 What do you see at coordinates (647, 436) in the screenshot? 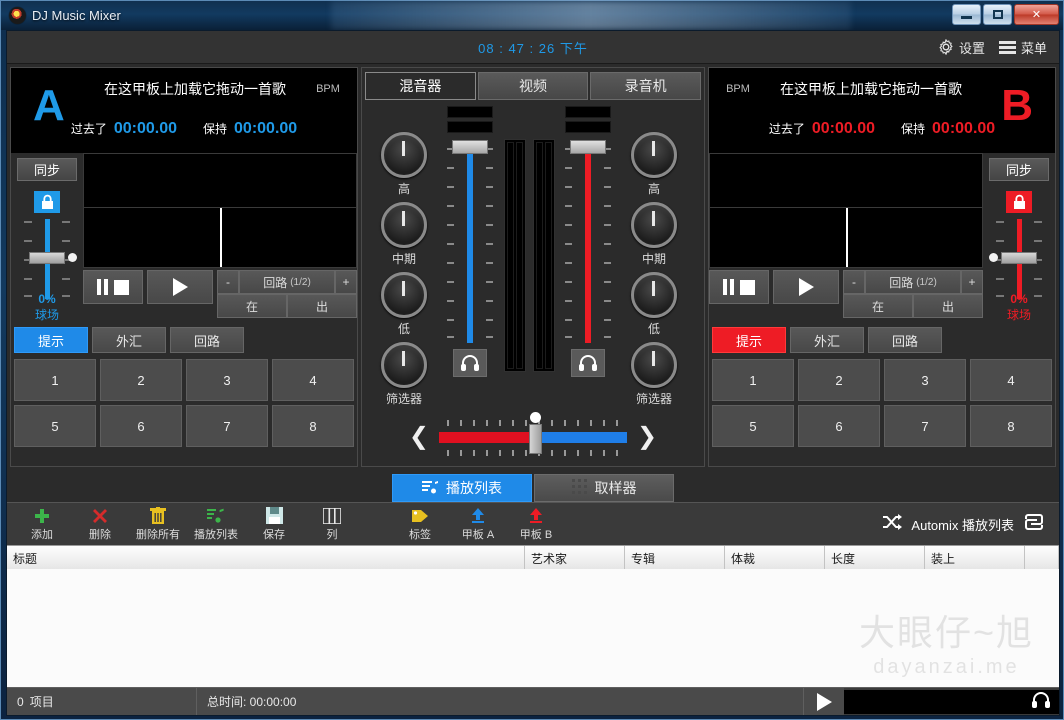
I see `crossfader-right-arrow: ❯` at bounding box center [647, 436].